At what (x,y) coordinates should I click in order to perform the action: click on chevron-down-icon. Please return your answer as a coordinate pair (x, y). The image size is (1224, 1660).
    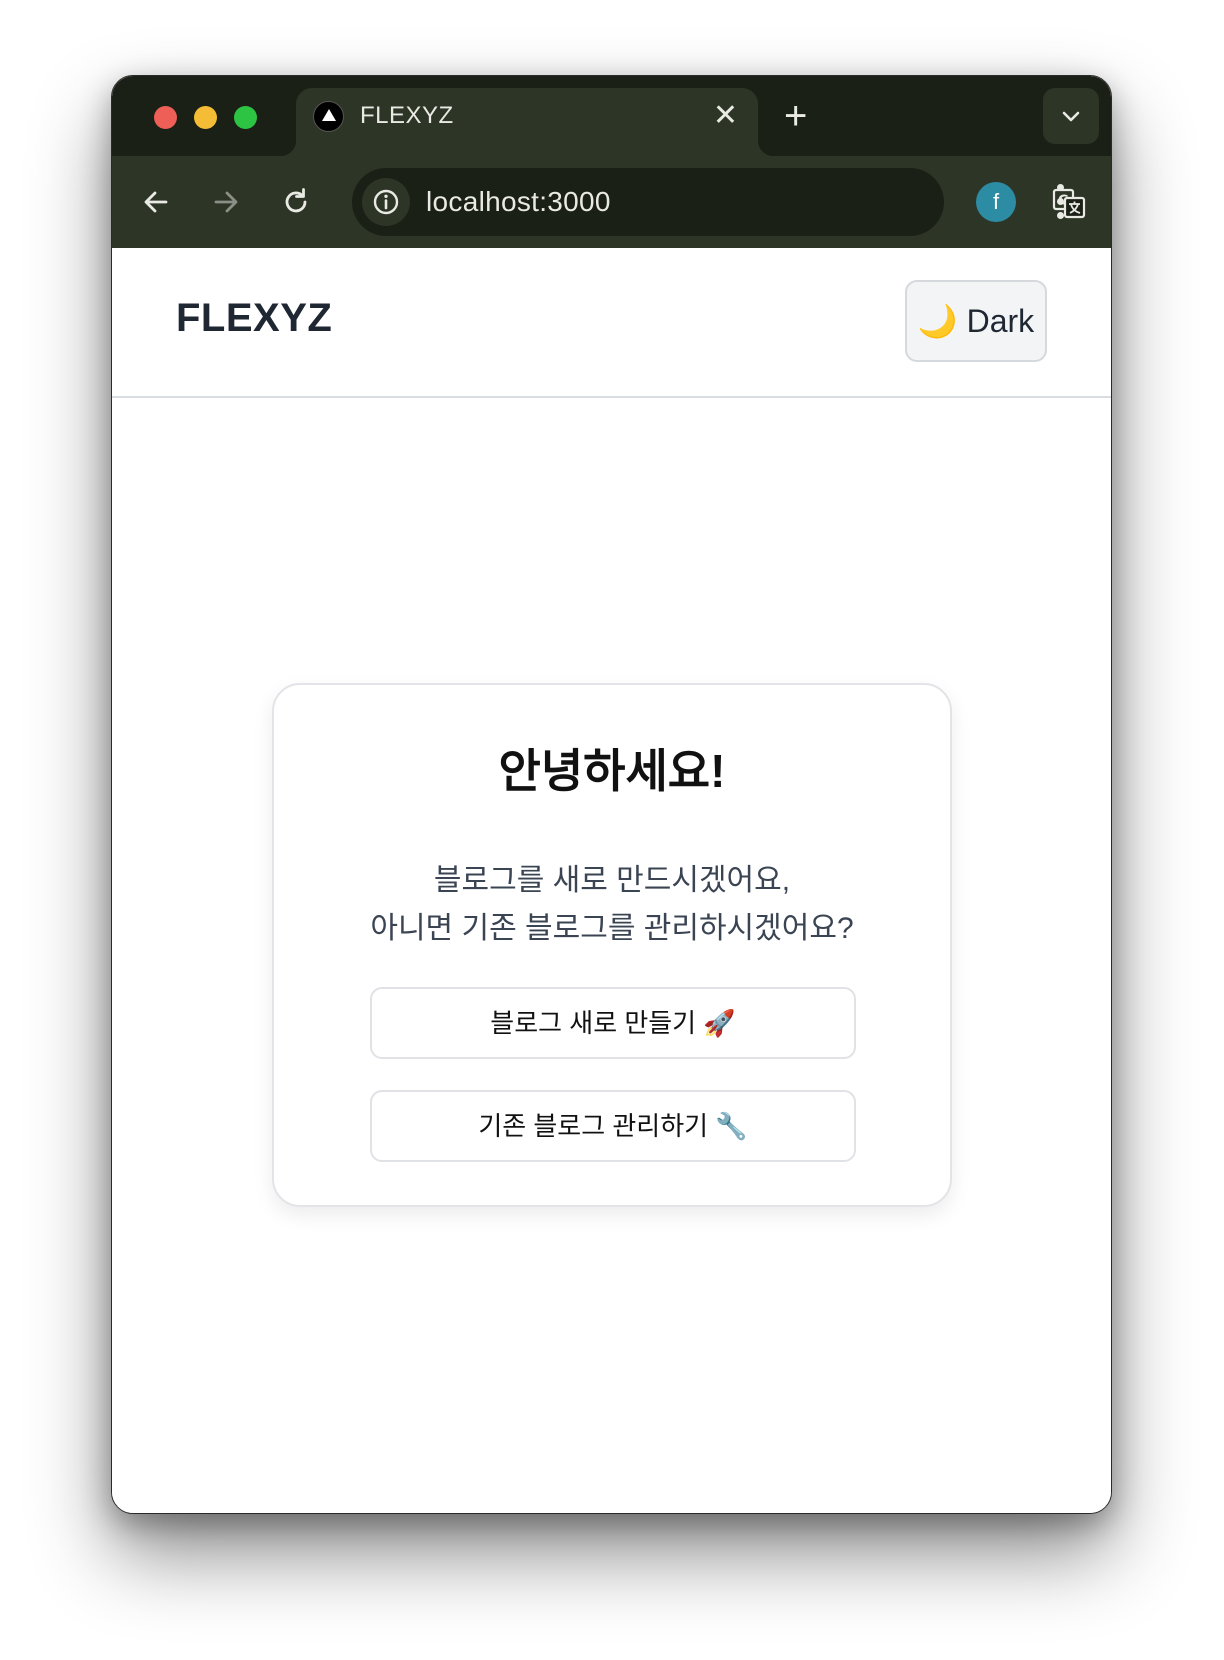
    Looking at the image, I should click on (1071, 116).